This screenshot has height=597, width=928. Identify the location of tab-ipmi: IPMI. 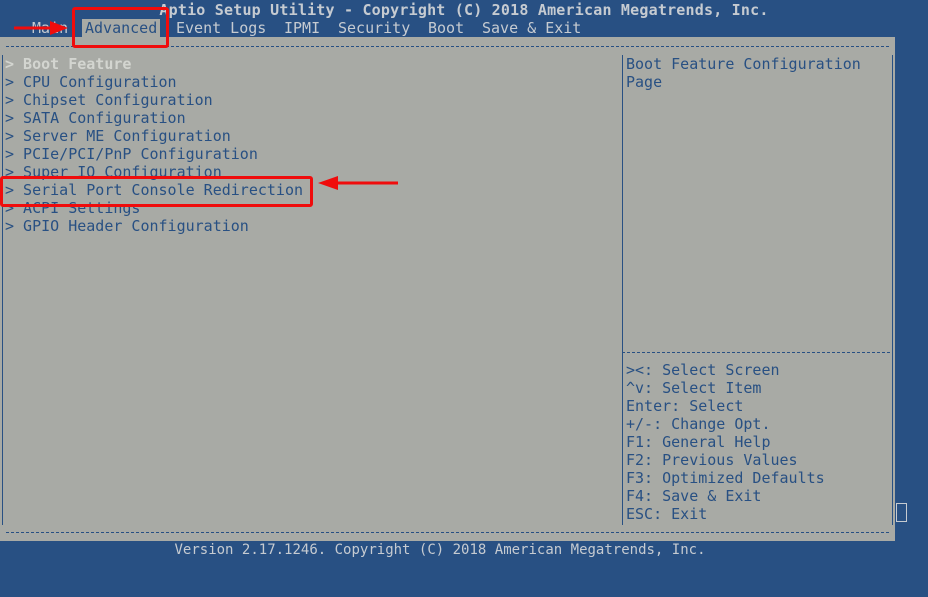
(302, 28).